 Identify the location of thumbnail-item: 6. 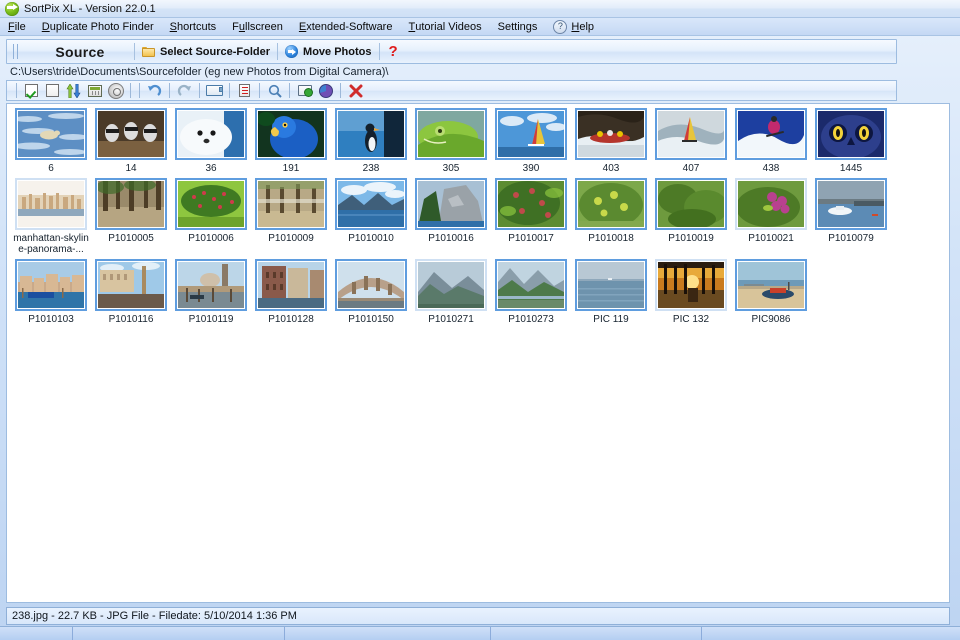
(51, 141).